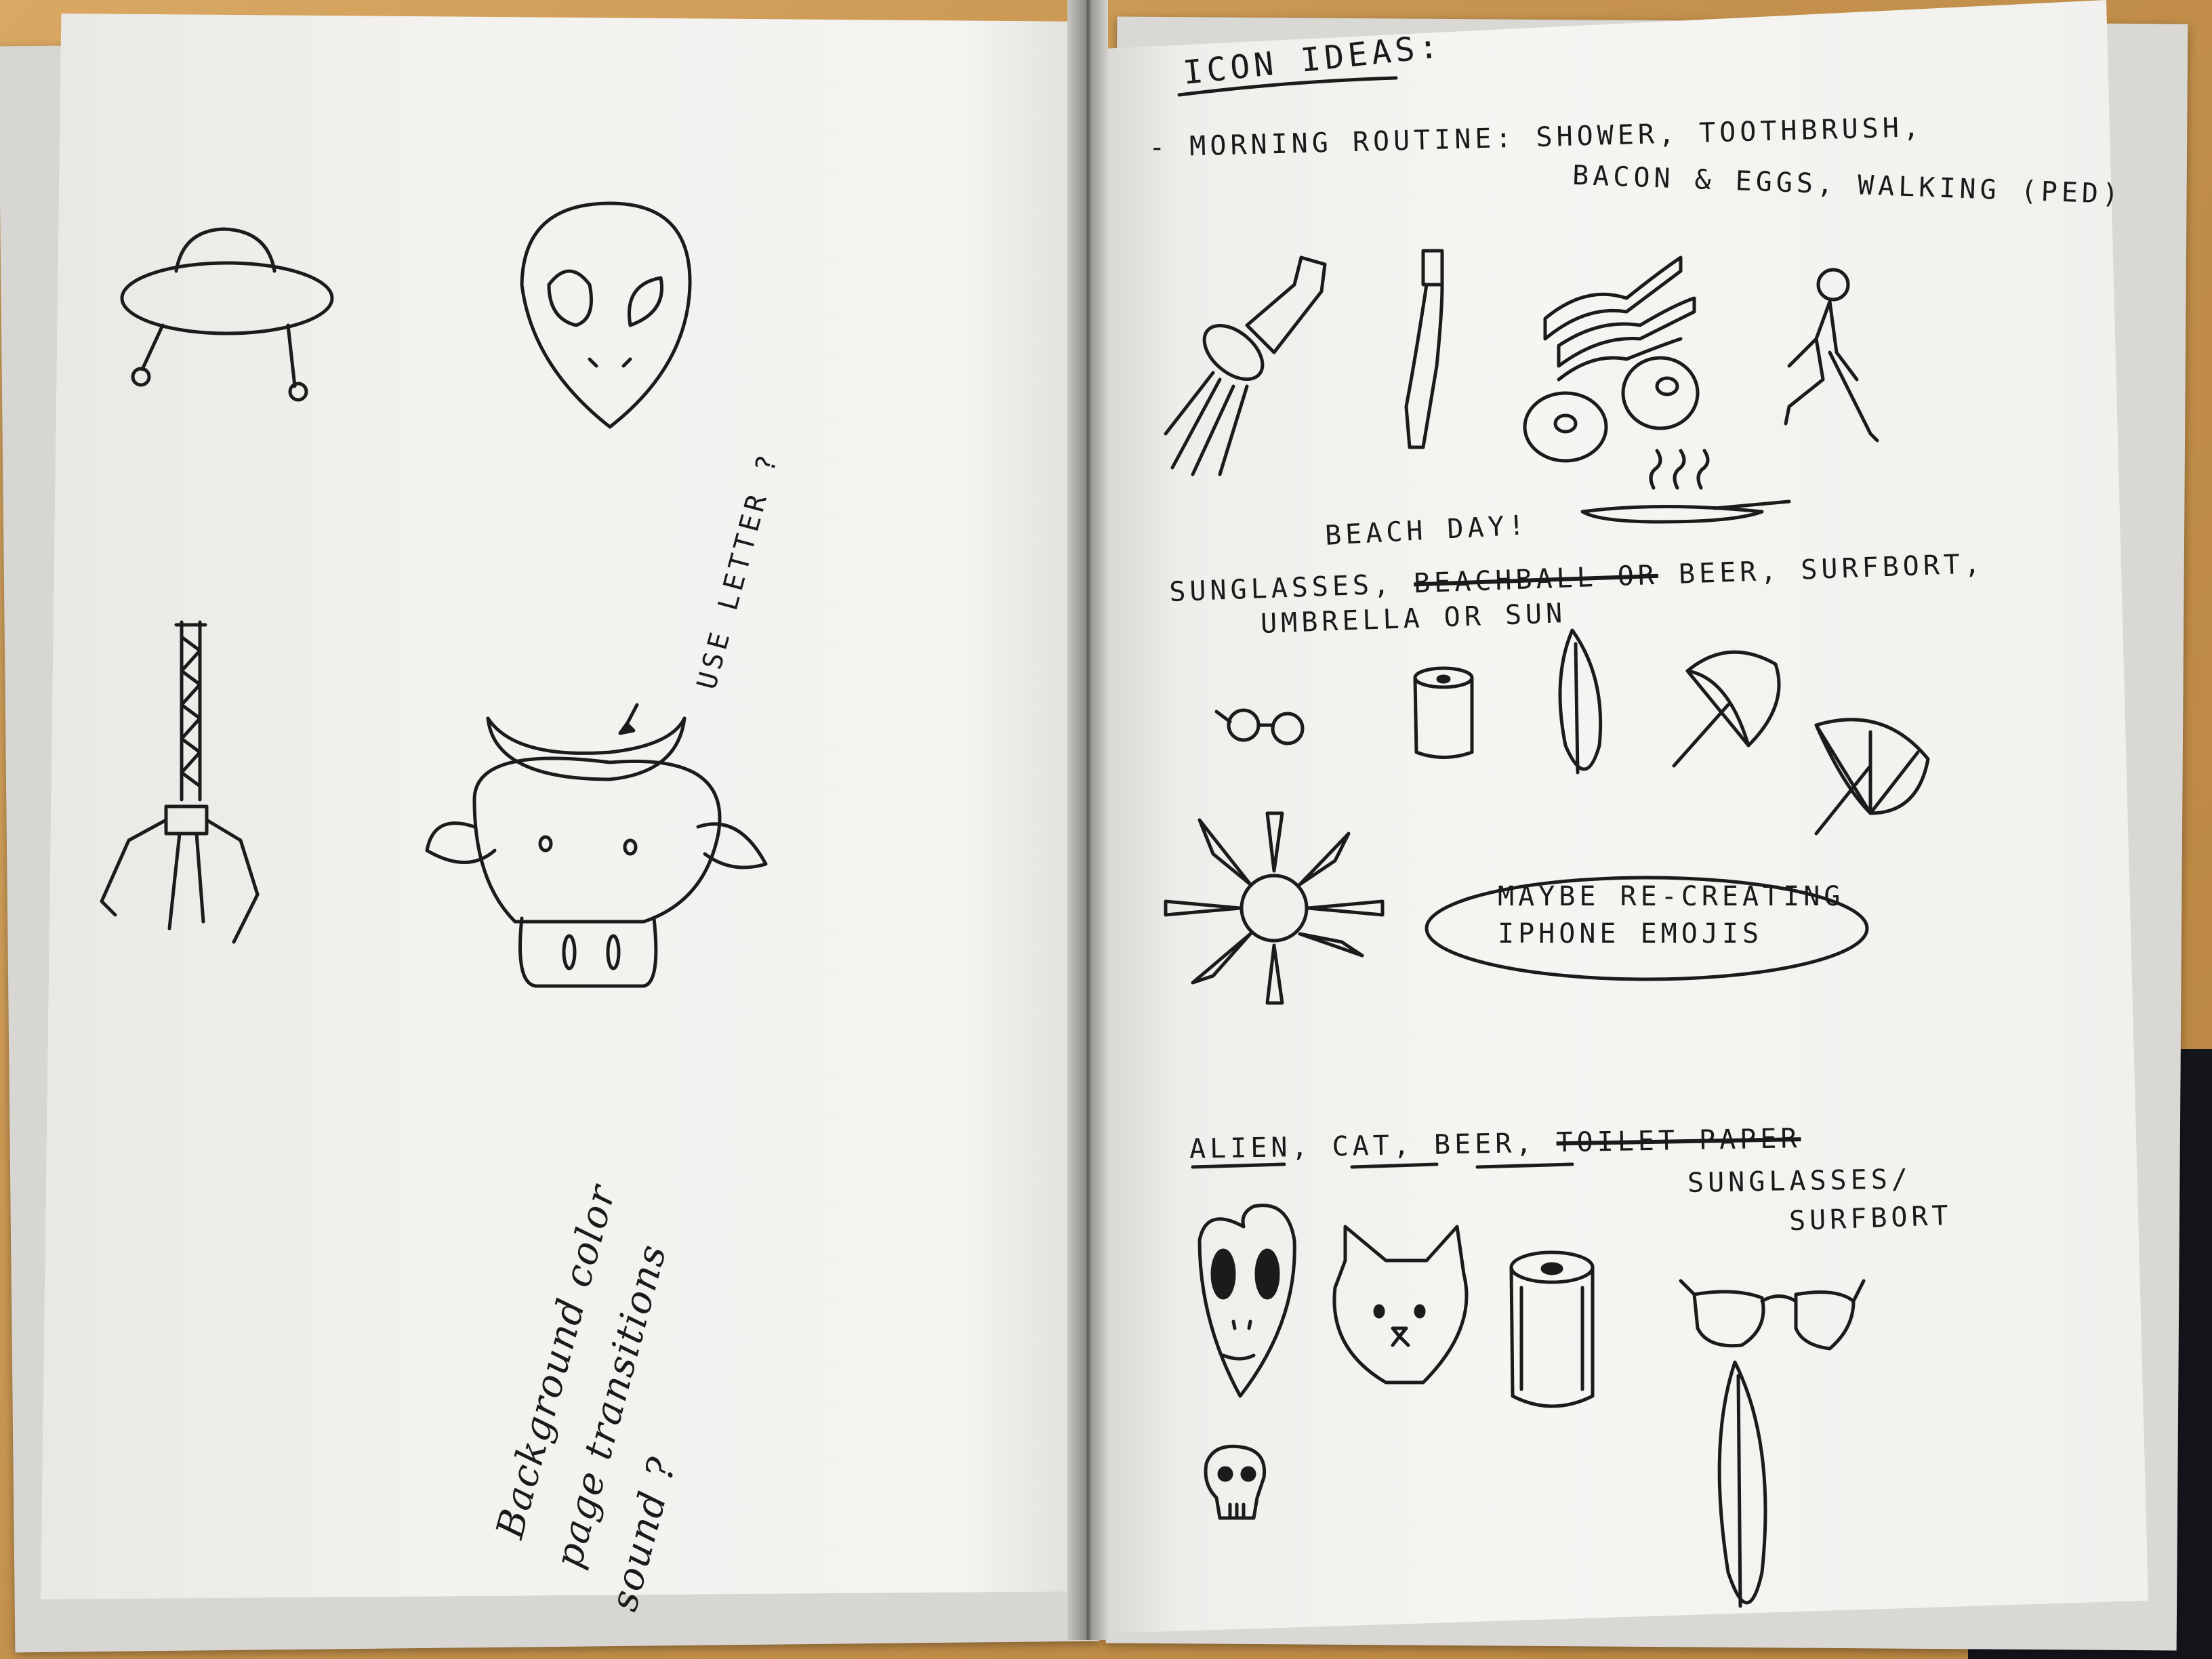 The width and height of the screenshot is (2212, 1659). I want to click on toothbrush-icon, so click(1424, 349).